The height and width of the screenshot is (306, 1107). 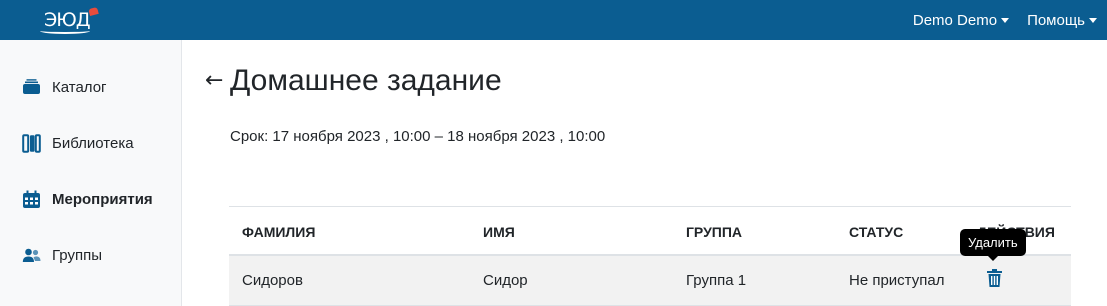 What do you see at coordinates (876, 232) in the screenshot?
I see `header-status: Статус` at bounding box center [876, 232].